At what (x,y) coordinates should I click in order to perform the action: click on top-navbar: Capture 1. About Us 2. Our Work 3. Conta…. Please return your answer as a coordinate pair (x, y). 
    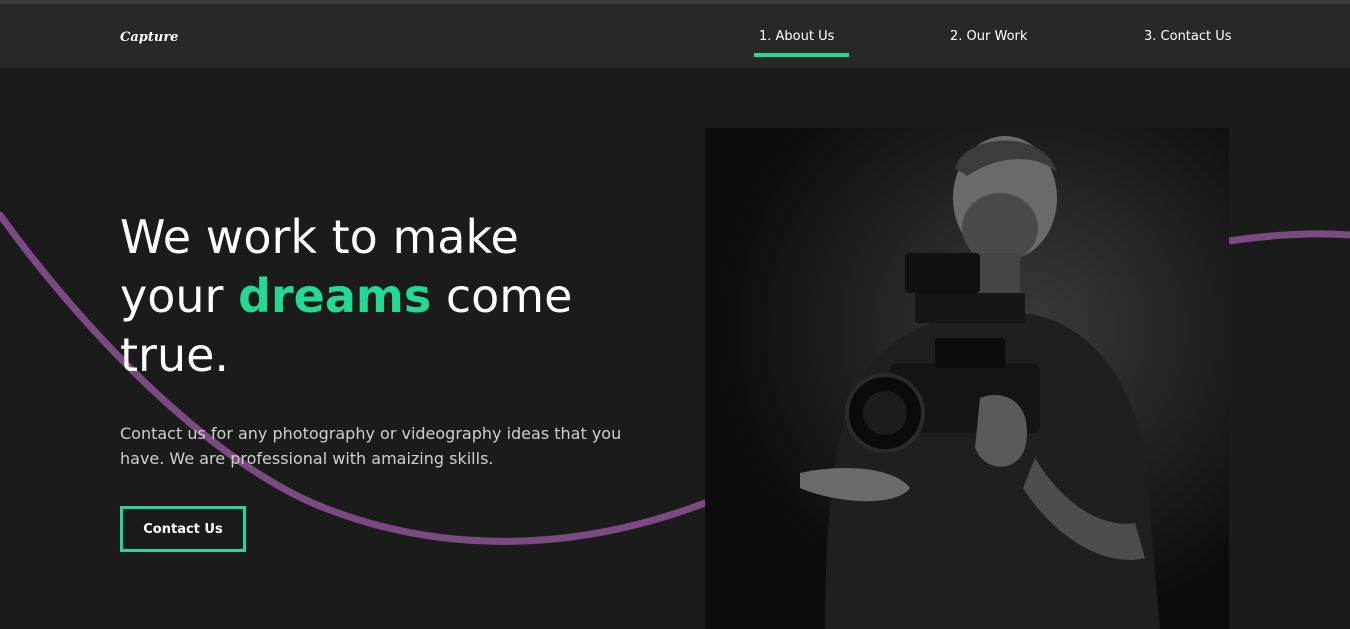
    Looking at the image, I should click on (675, 36).